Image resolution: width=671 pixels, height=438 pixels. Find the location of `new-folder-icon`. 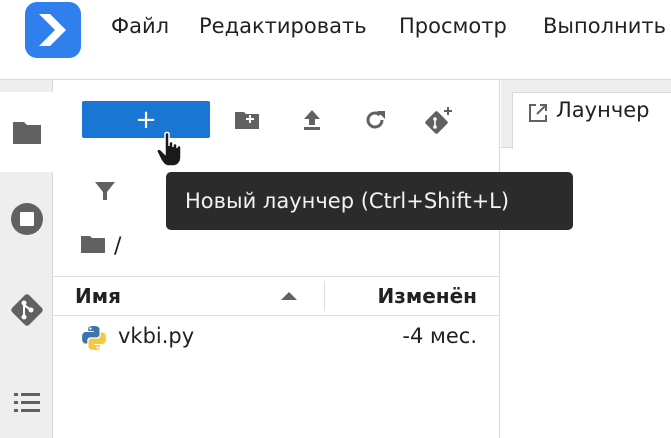

new-folder-icon is located at coordinates (247, 120).